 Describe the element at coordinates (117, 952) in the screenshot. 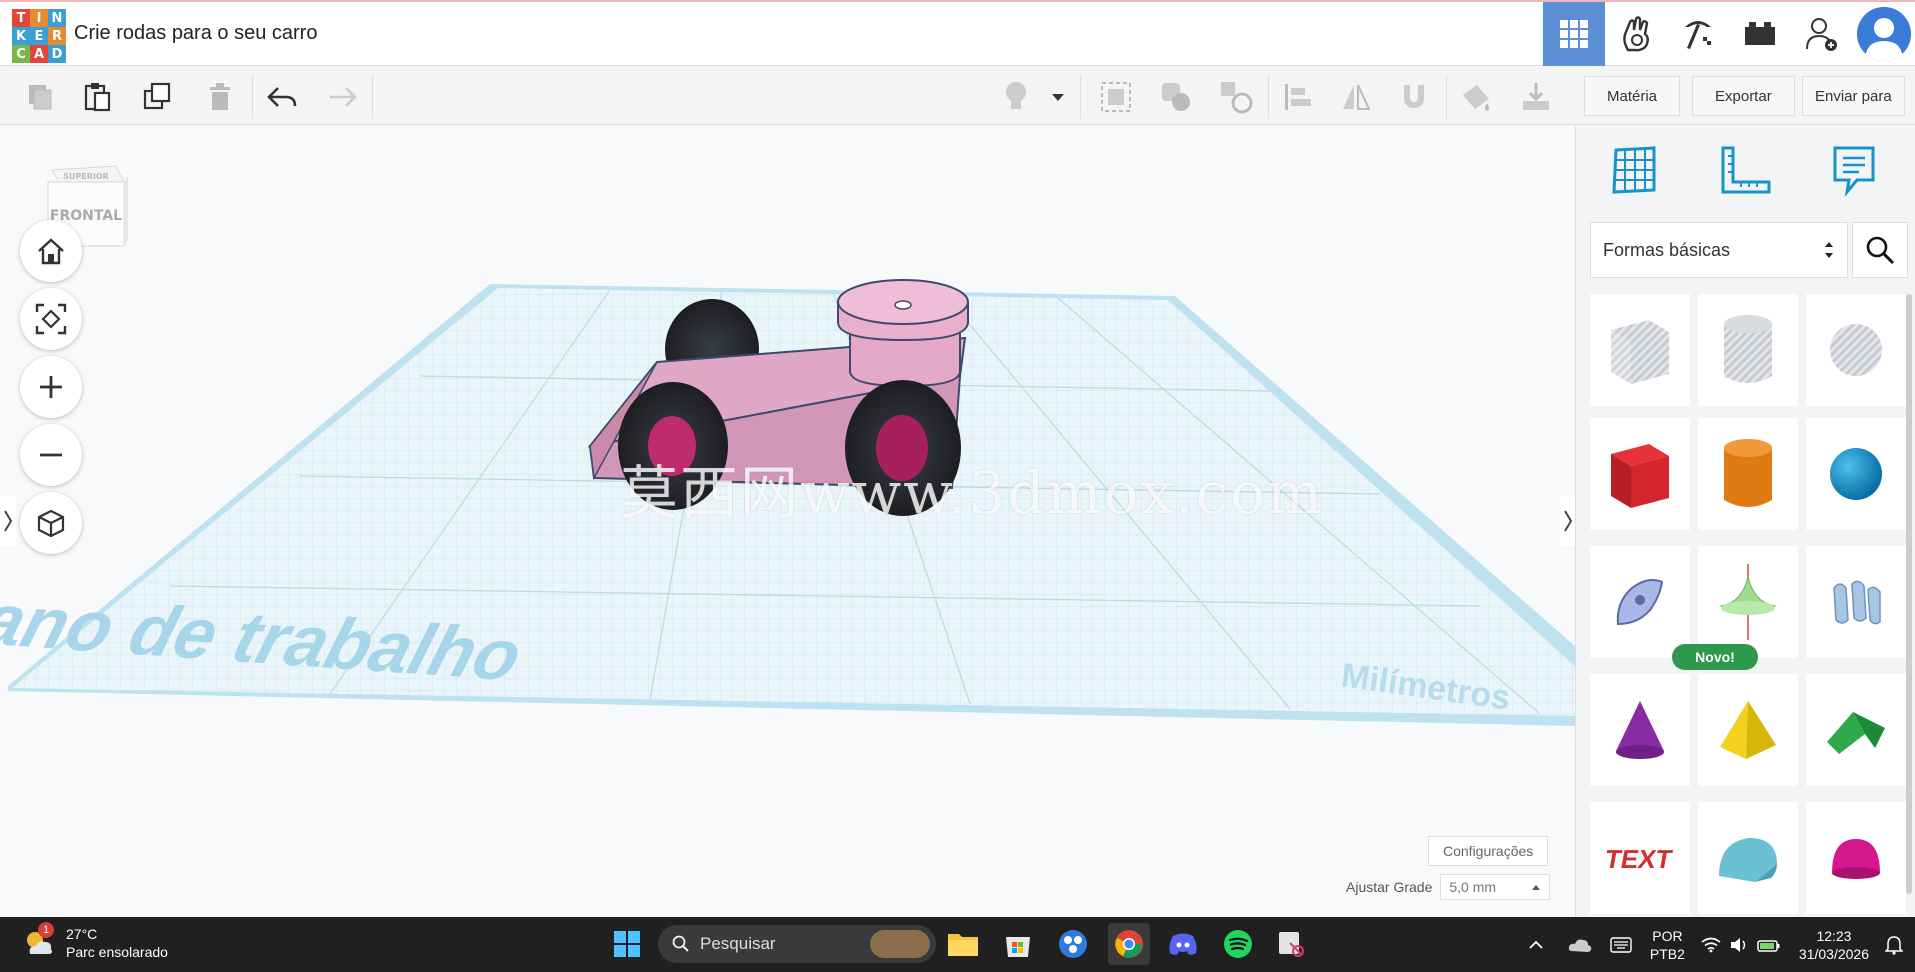

I see `weather-description: Parc ensolarado` at that location.